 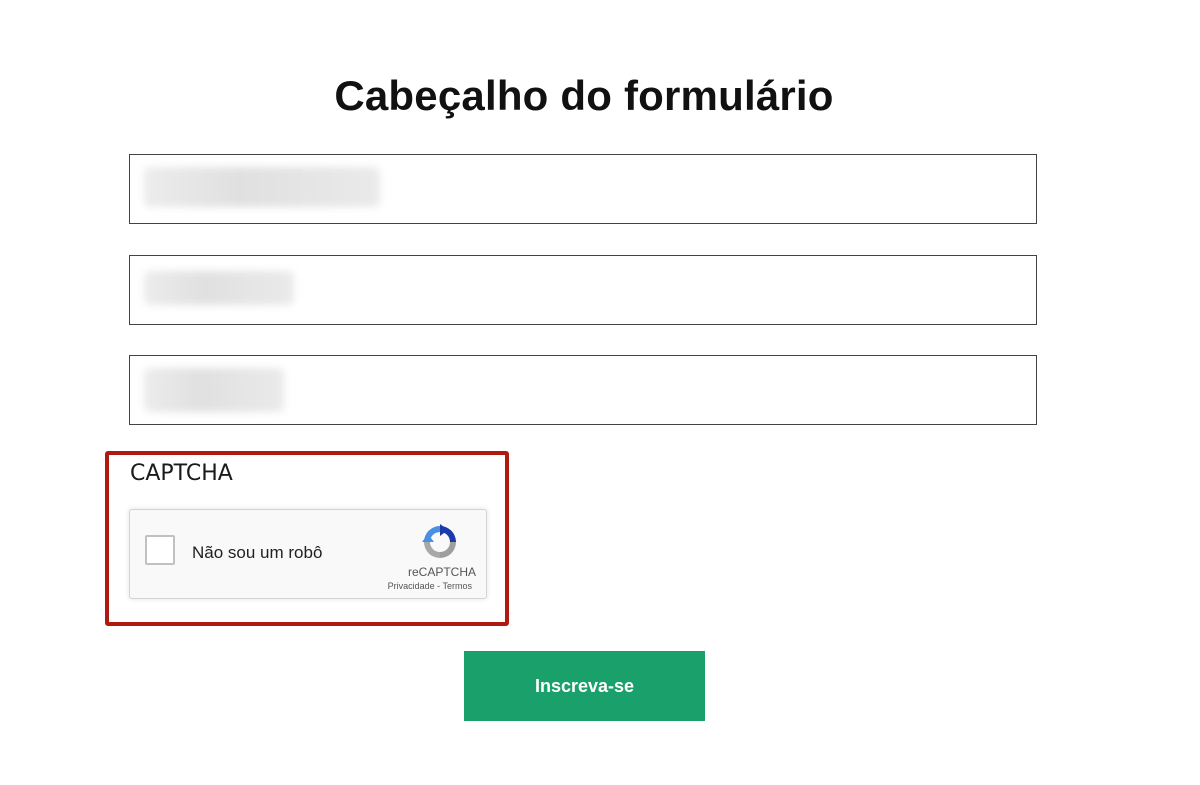 I want to click on recaptcha-logo-icon, so click(x=439, y=541).